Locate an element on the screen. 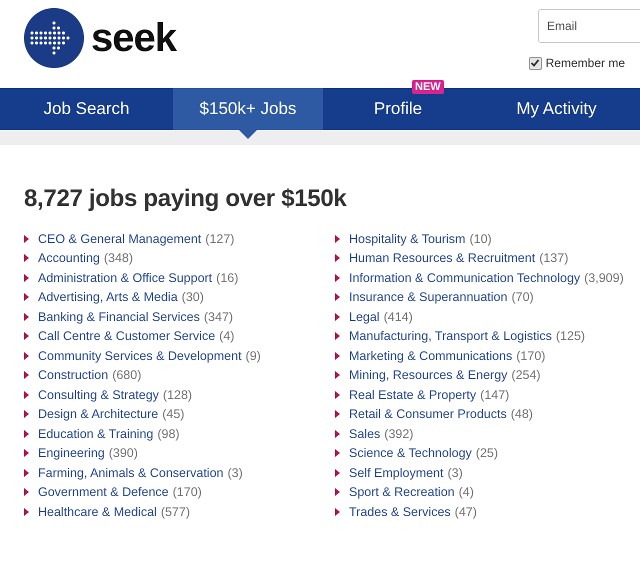 The image size is (640, 570). page-heading: 8,727 jobs paying over $150k is located at coordinates (186, 199).